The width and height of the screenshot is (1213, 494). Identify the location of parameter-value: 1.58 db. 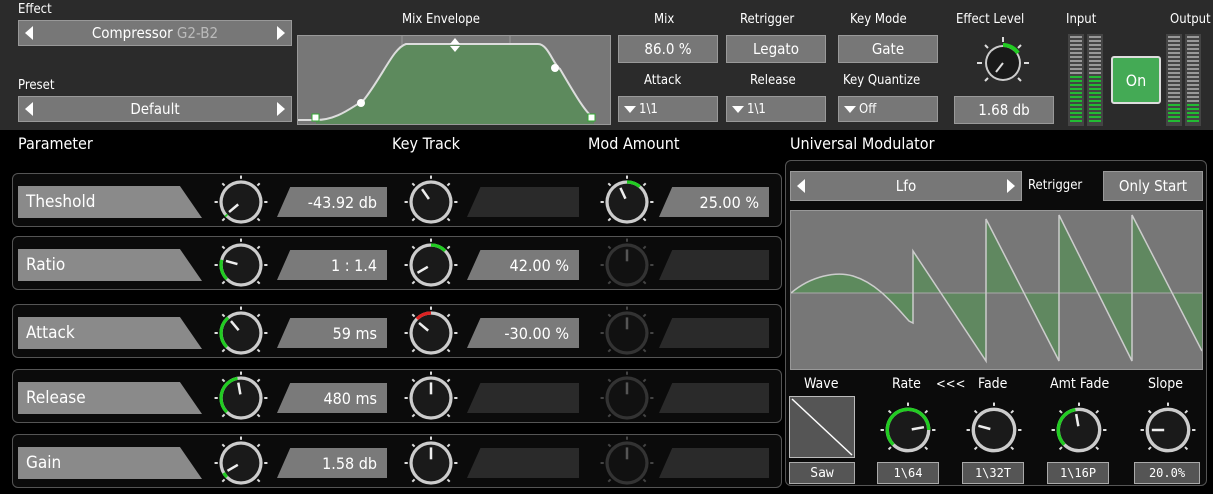
(332, 463).